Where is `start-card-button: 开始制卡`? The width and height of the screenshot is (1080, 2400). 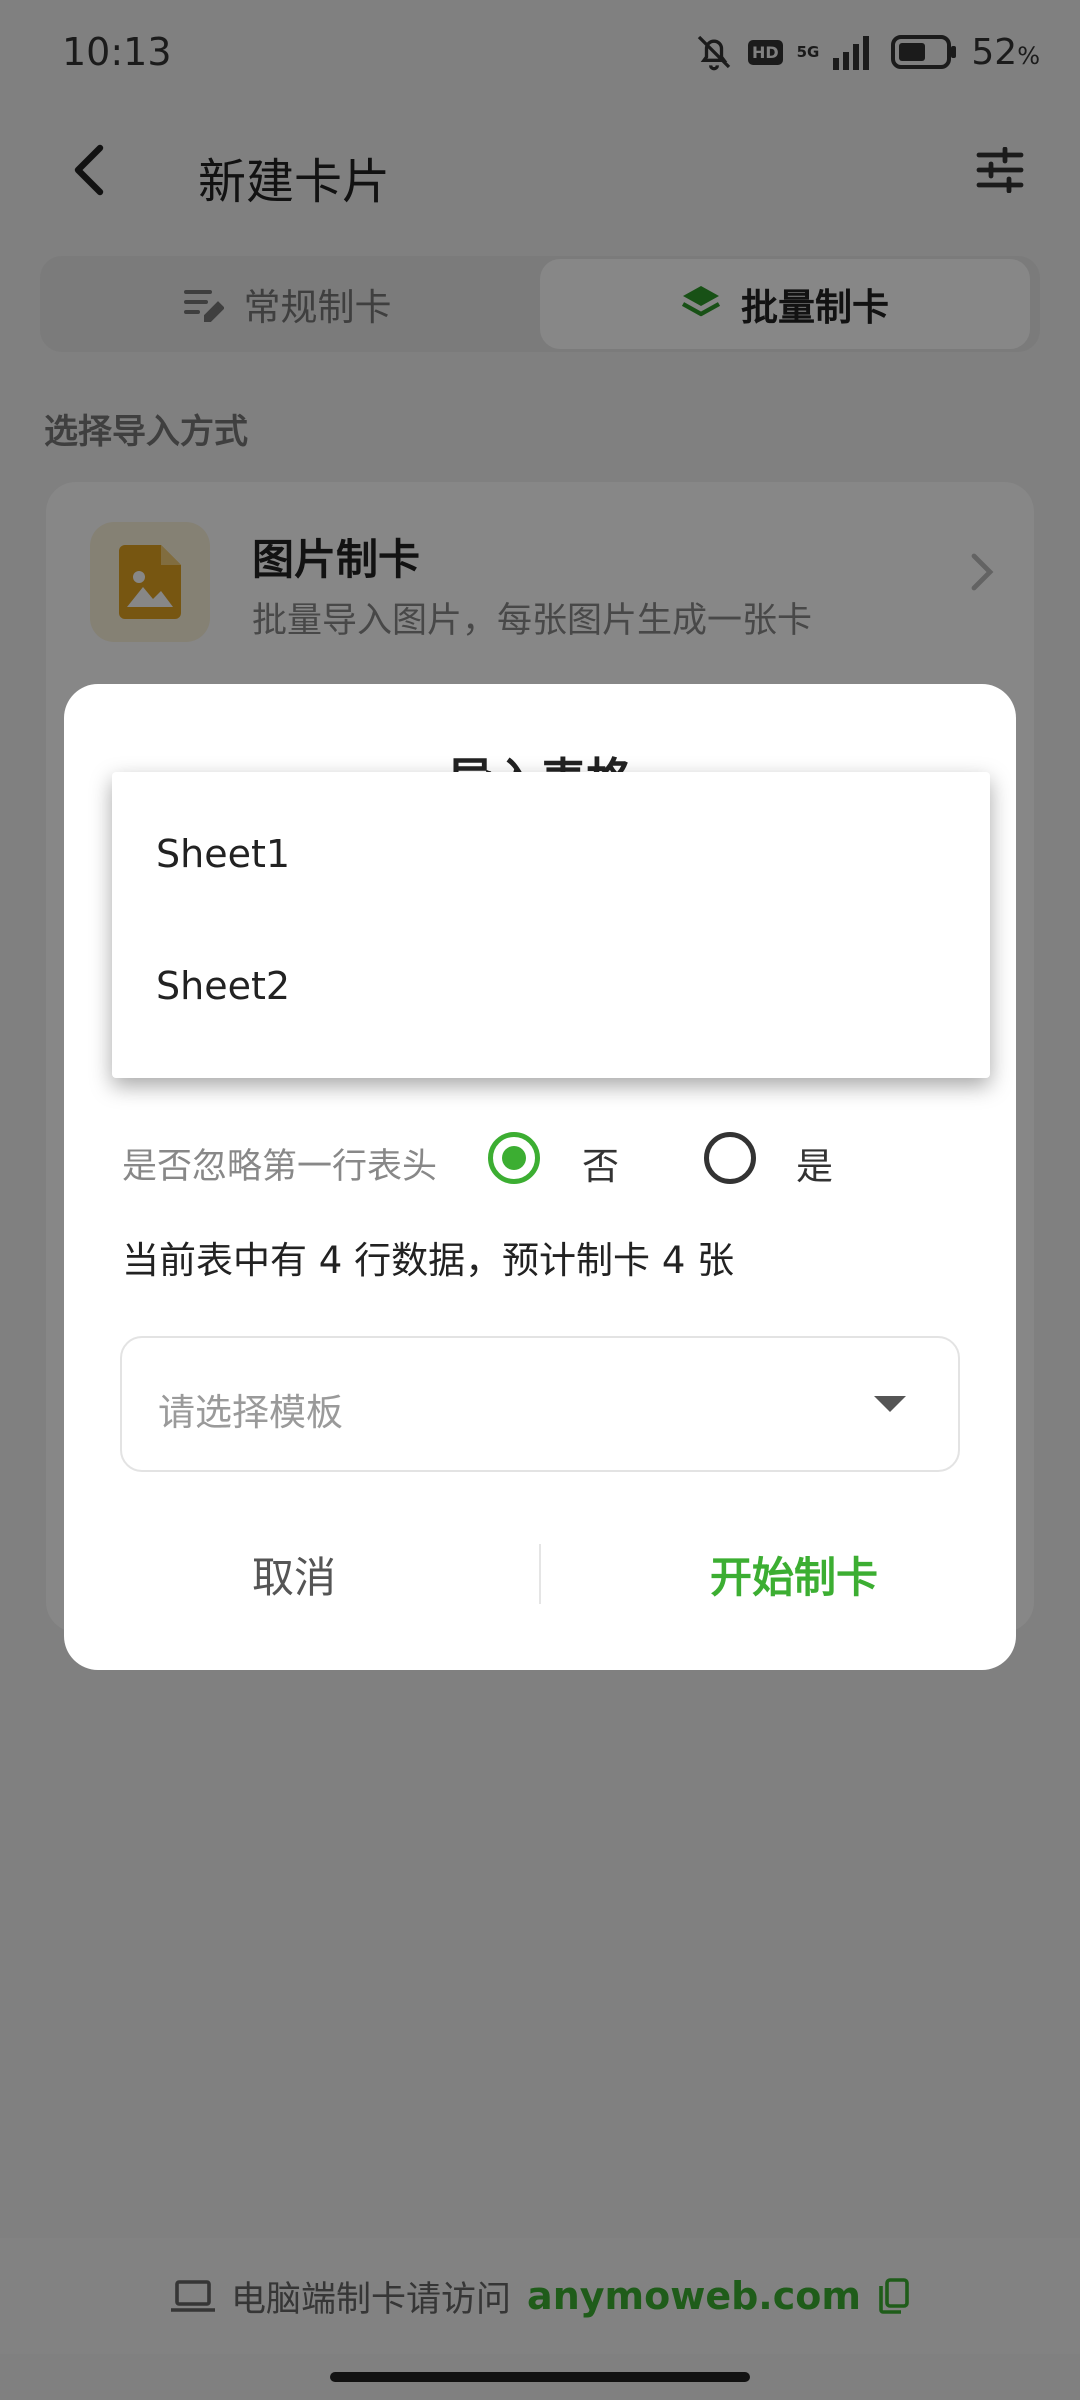 start-card-button: 开始制卡 is located at coordinates (794, 1574).